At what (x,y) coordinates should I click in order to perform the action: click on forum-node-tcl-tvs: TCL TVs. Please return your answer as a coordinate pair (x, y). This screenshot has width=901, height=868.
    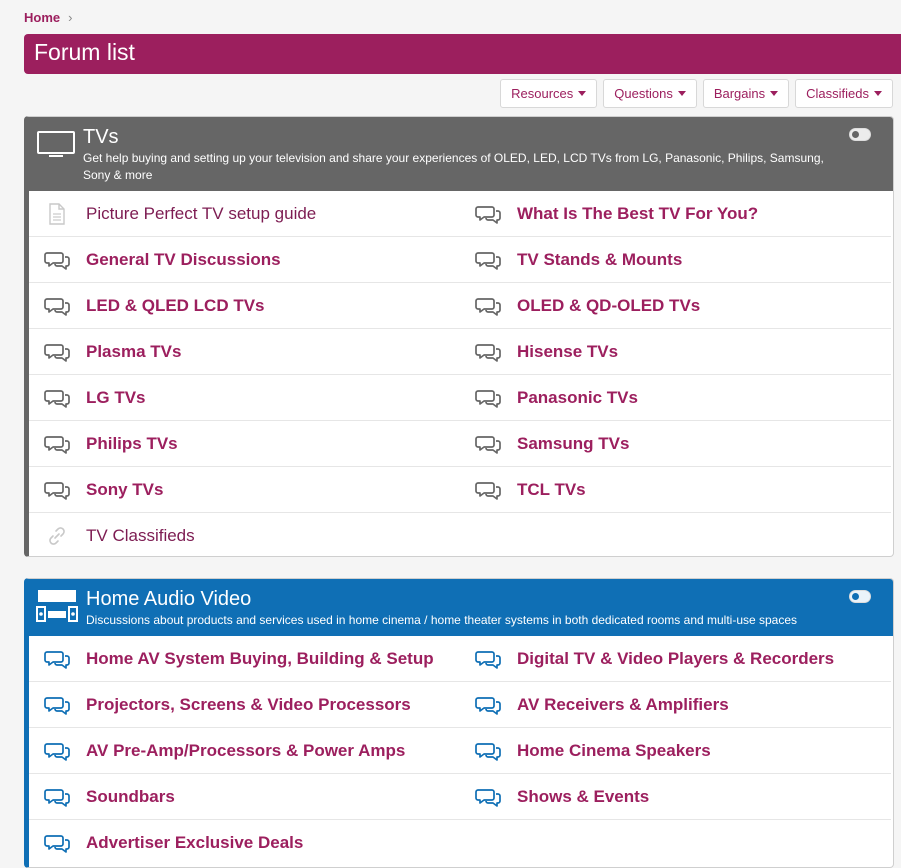
    Looking at the image, I should click on (675, 490).